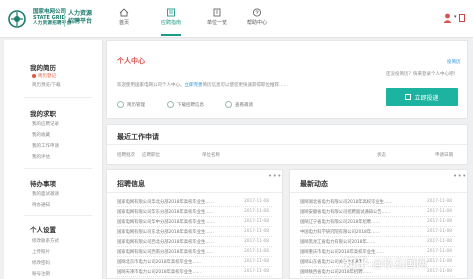 The image size is (473, 279). Describe the element at coordinates (194, 85) in the screenshot. I see `complete-profile-link: 立即完善` at that location.